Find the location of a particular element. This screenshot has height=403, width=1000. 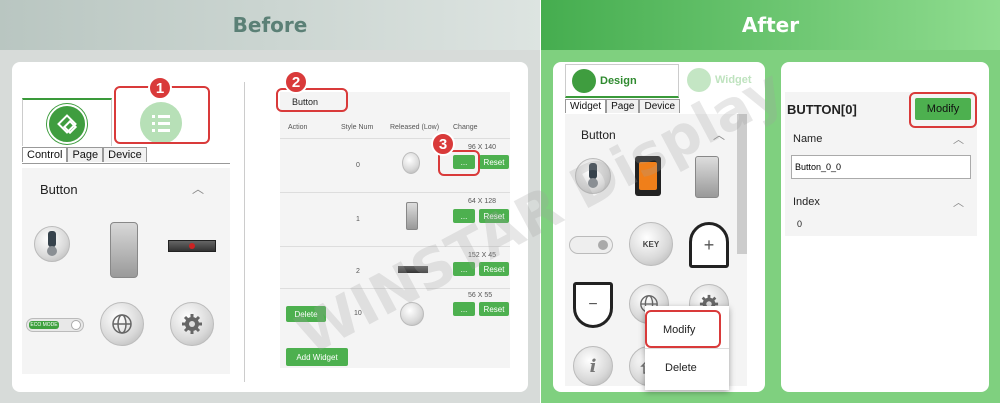

tab-device: Device is located at coordinates (125, 154).